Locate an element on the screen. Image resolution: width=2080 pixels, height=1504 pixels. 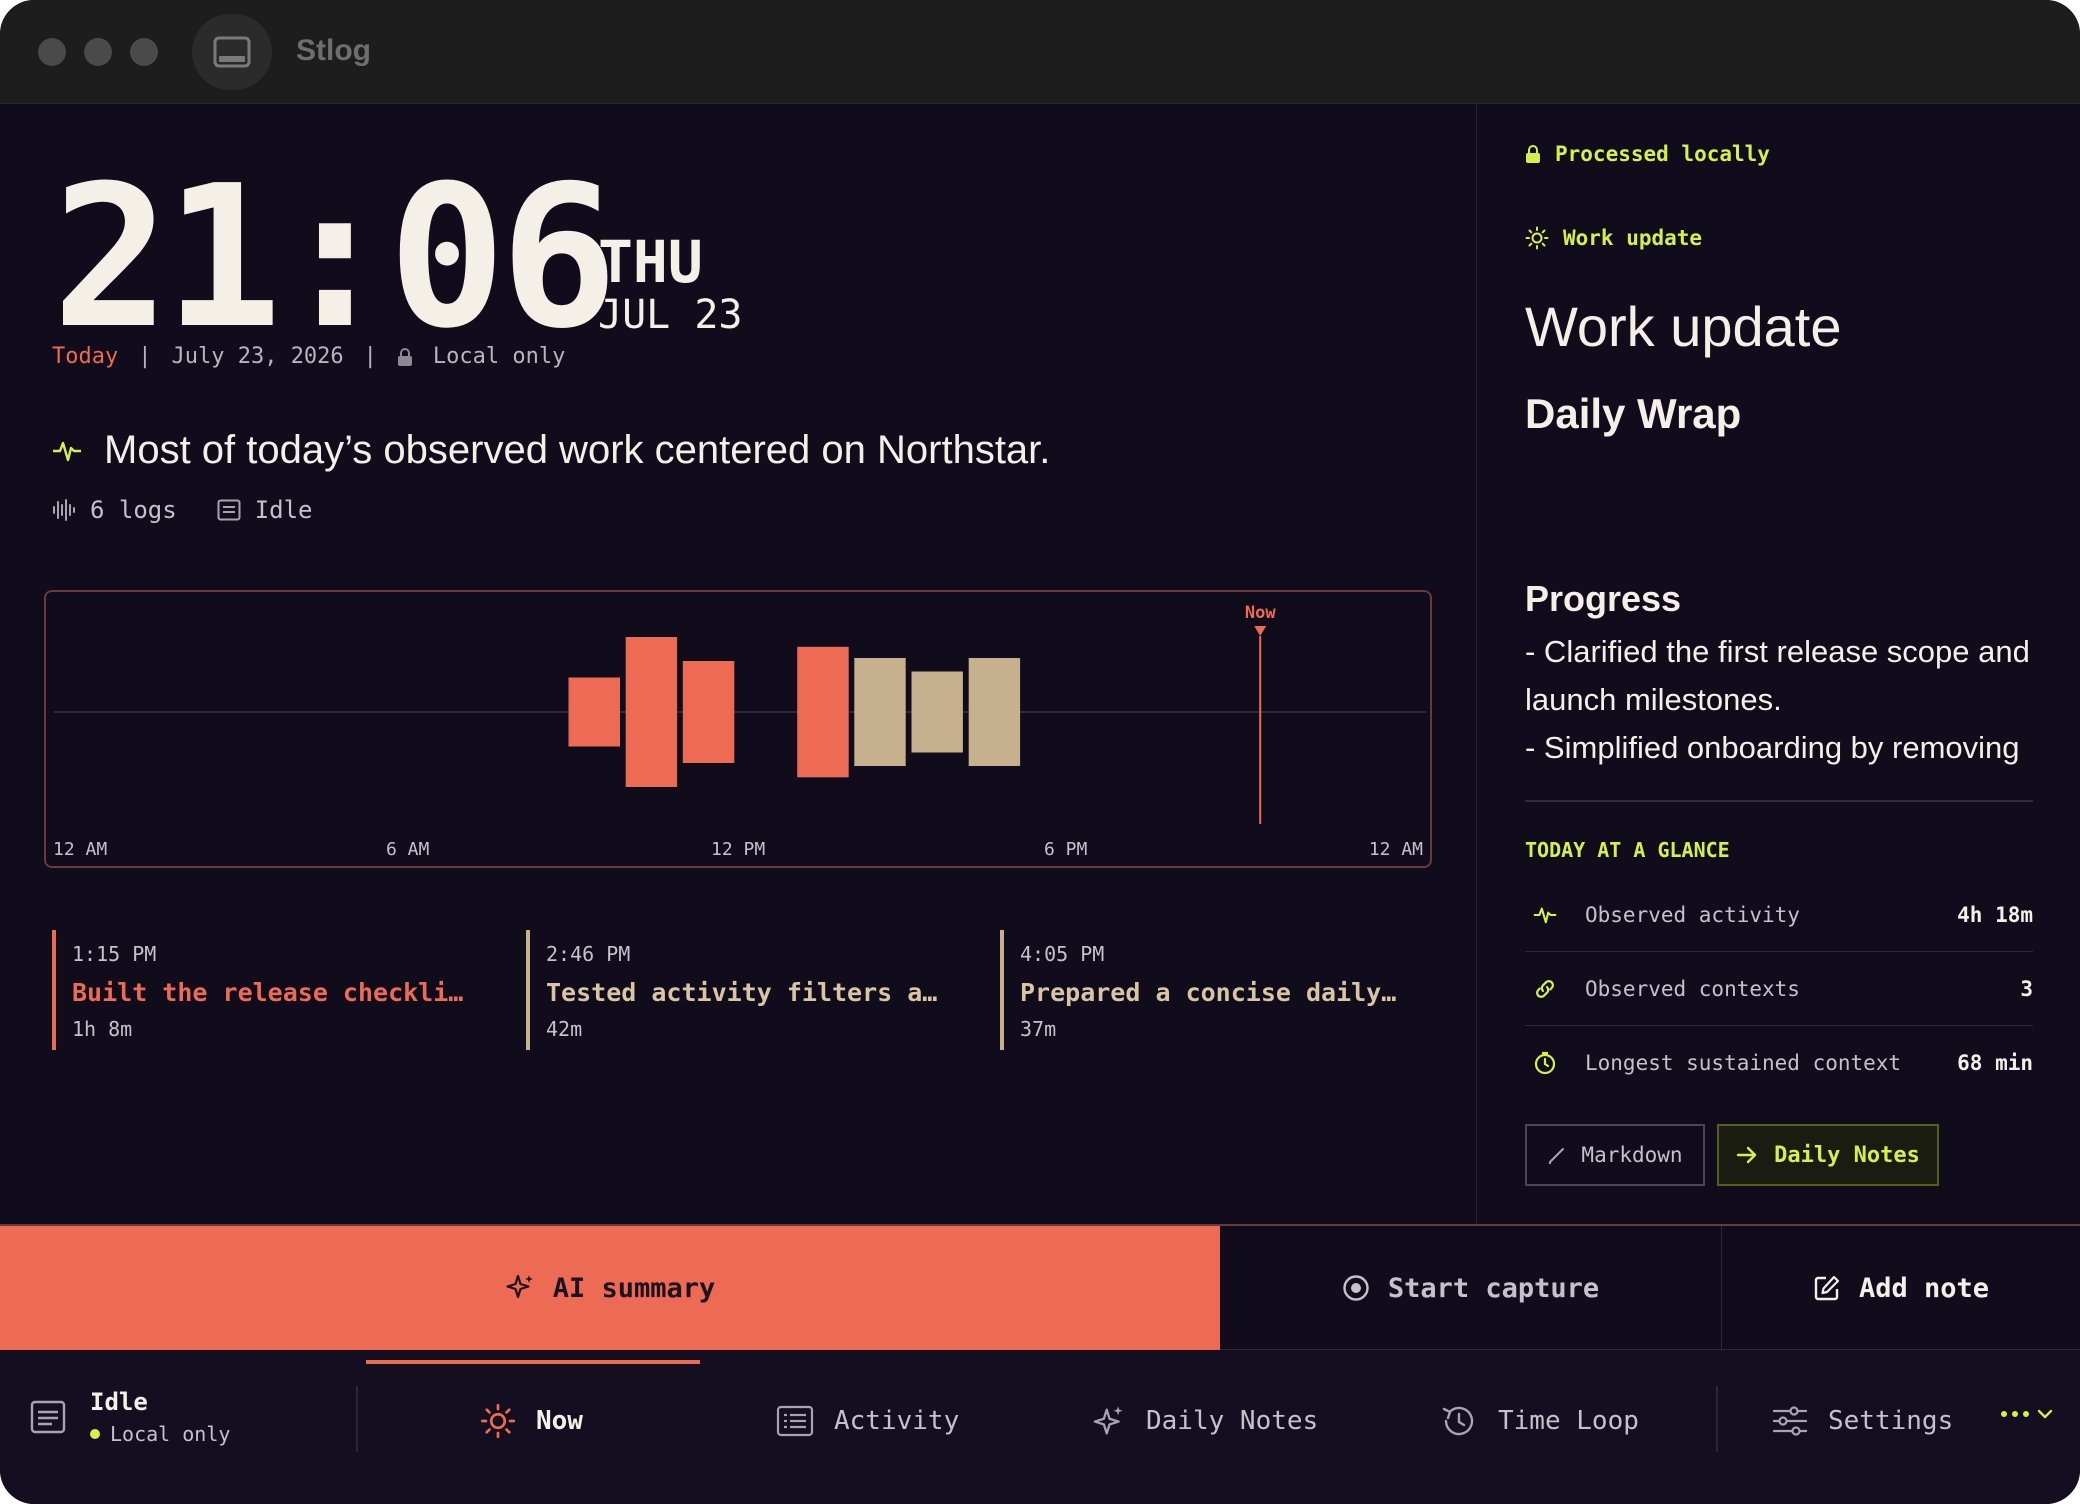
glance-row-observed-contexts: Observed contexts 3 is located at coordinates (1779, 989).